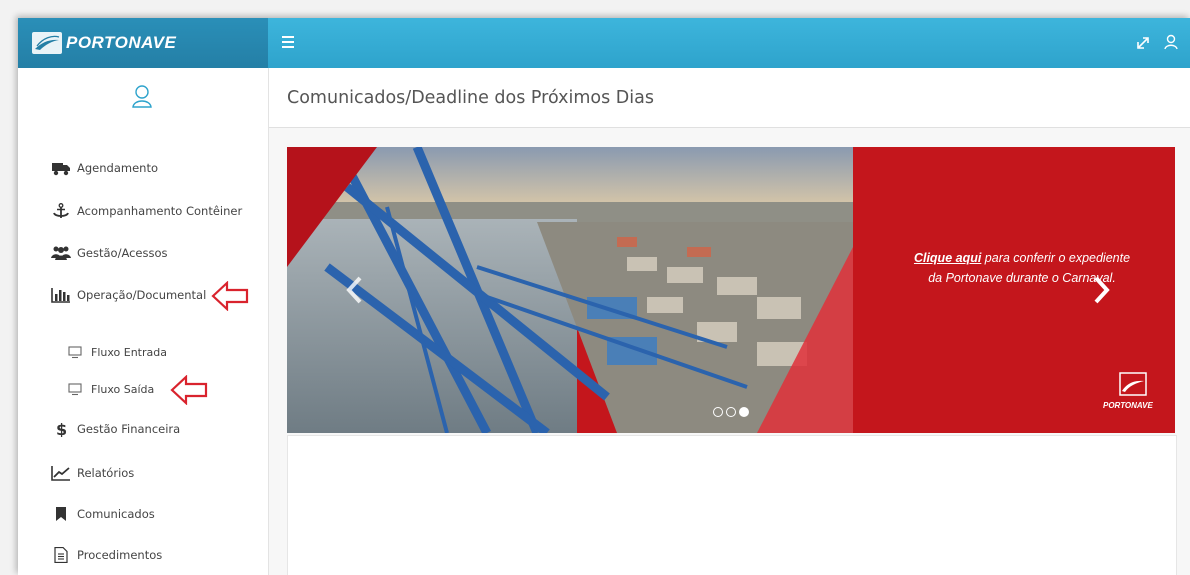 This screenshot has width=1190, height=575. Describe the element at coordinates (60, 473) in the screenshot. I see `line-chart-icon` at that location.